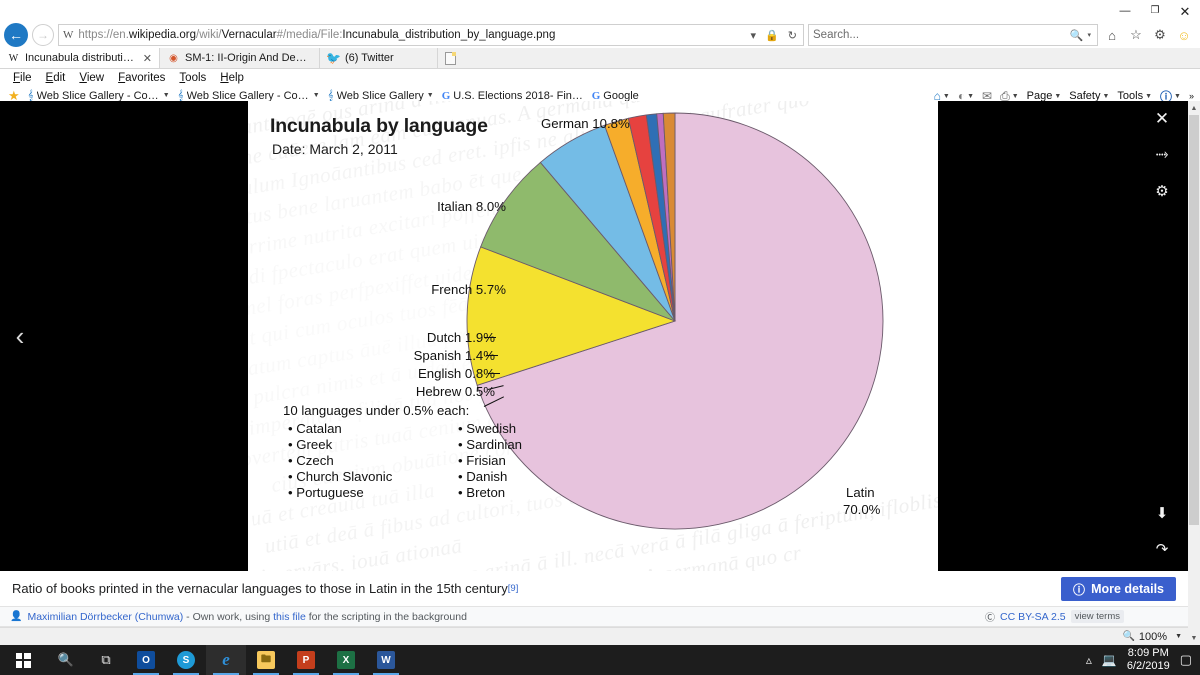 This screenshot has width=1200, height=675. Describe the element at coordinates (20, 336) in the screenshot. I see `previous-media-button: ‹` at that location.